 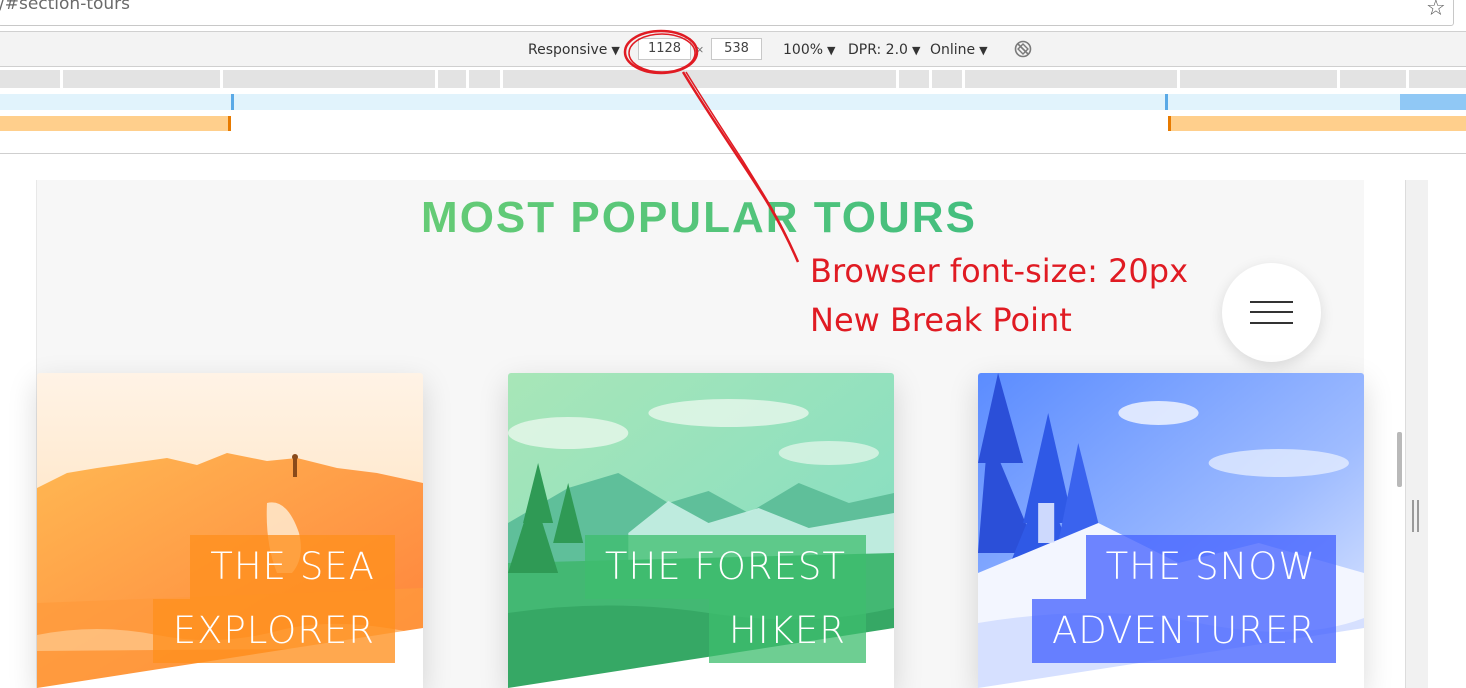 What do you see at coordinates (292, 567) in the screenshot?
I see `card-title-line: THE SEA` at bounding box center [292, 567].